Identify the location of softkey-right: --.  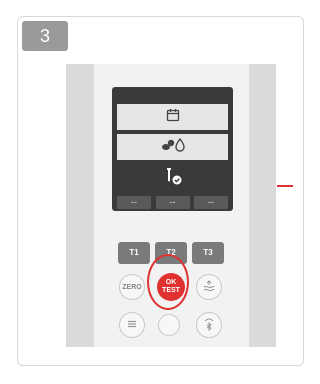
(211, 202).